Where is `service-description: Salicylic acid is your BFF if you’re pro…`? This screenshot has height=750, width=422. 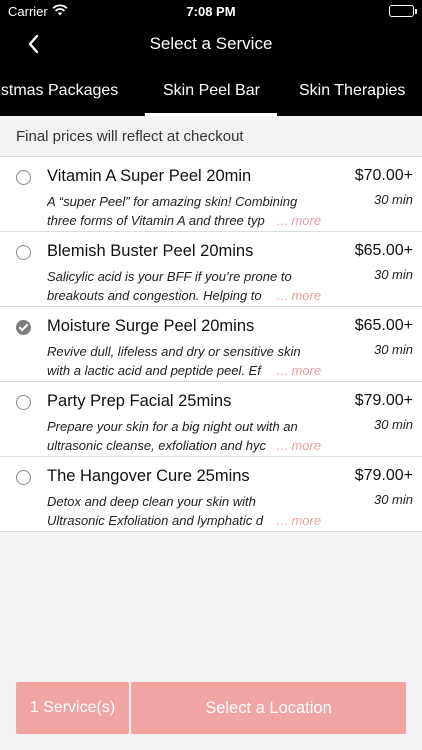 service-description: Salicylic acid is your BFF if you’re pro… is located at coordinates (169, 286).